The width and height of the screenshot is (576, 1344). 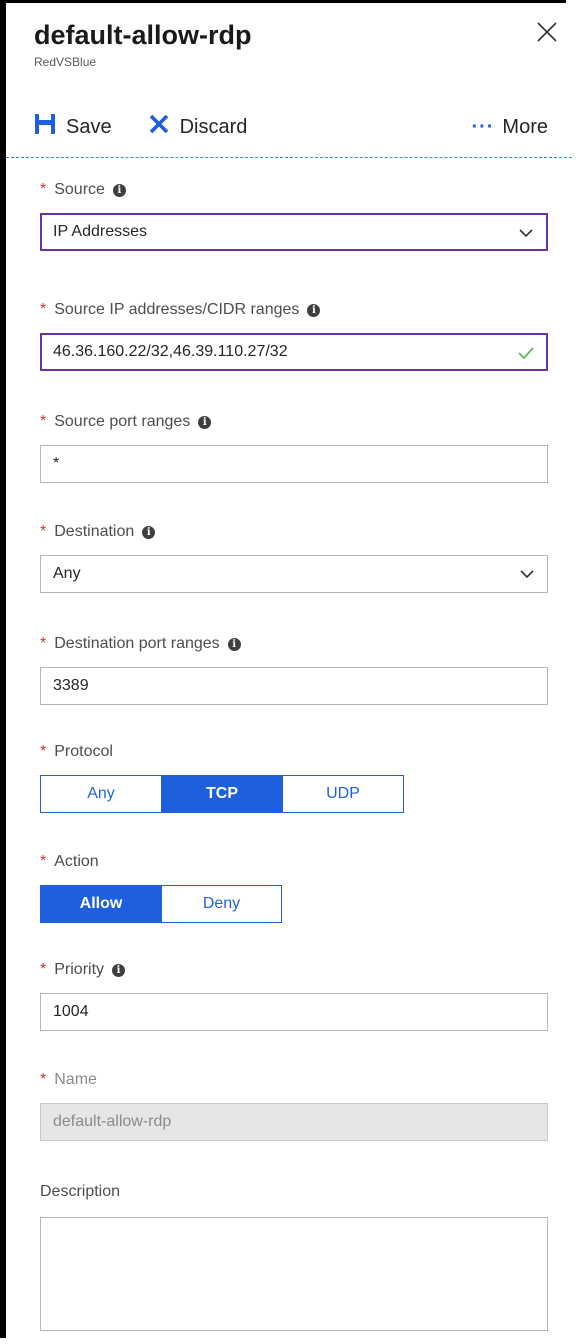 What do you see at coordinates (79, 969) in the screenshot?
I see `priority-label: Priority` at bounding box center [79, 969].